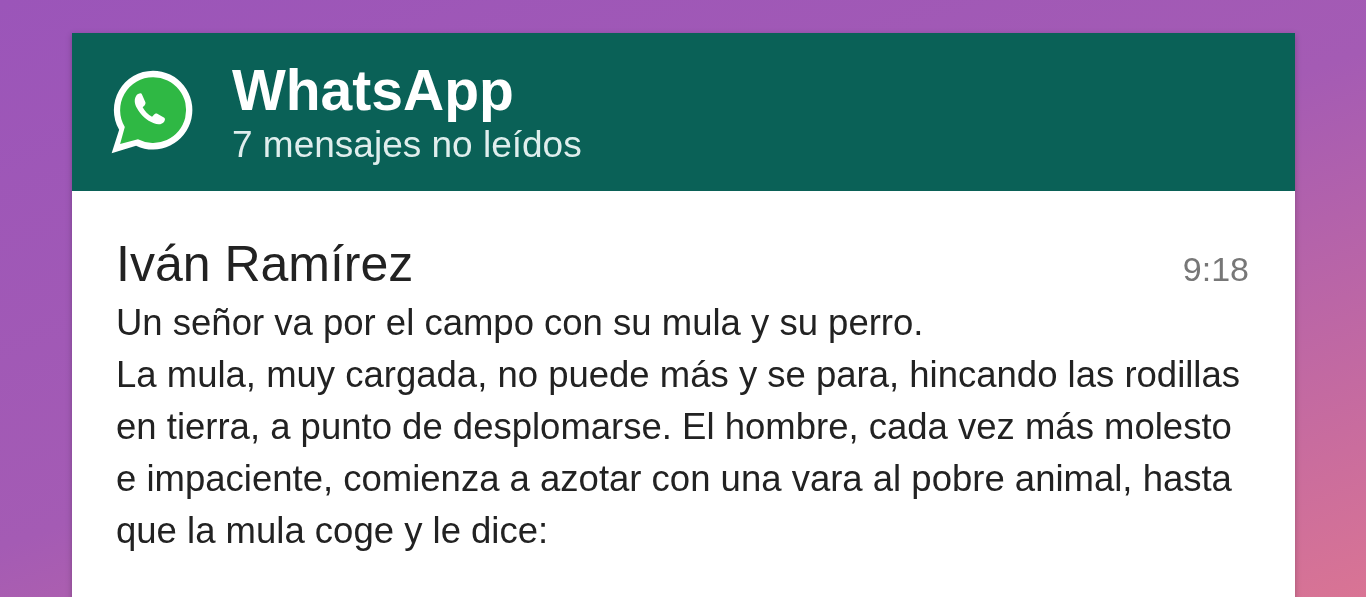  I want to click on message-text: Un señor va por el campo con su mula y su perro., so click(520, 323).